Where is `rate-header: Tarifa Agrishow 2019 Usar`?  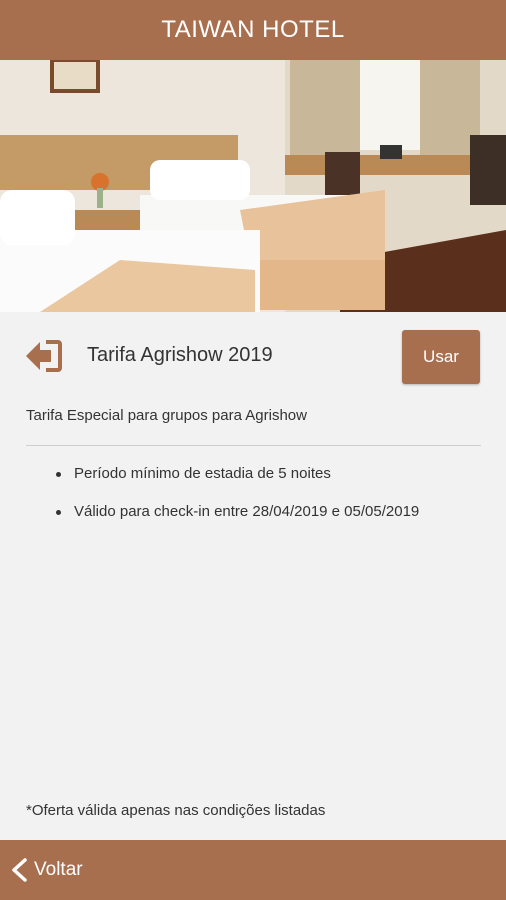 rate-header: Tarifa Agrishow 2019 Usar is located at coordinates (252, 357).